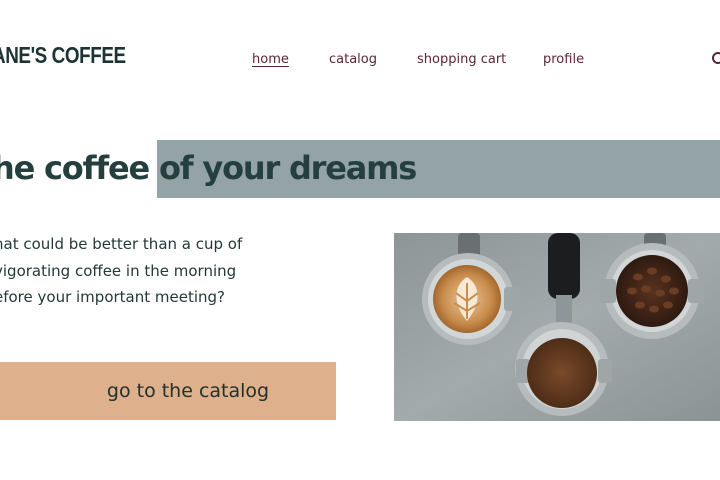 The width and height of the screenshot is (720, 480). I want to click on hero-subtitle-line: vigorating coffee in the morning, so click(118, 270).